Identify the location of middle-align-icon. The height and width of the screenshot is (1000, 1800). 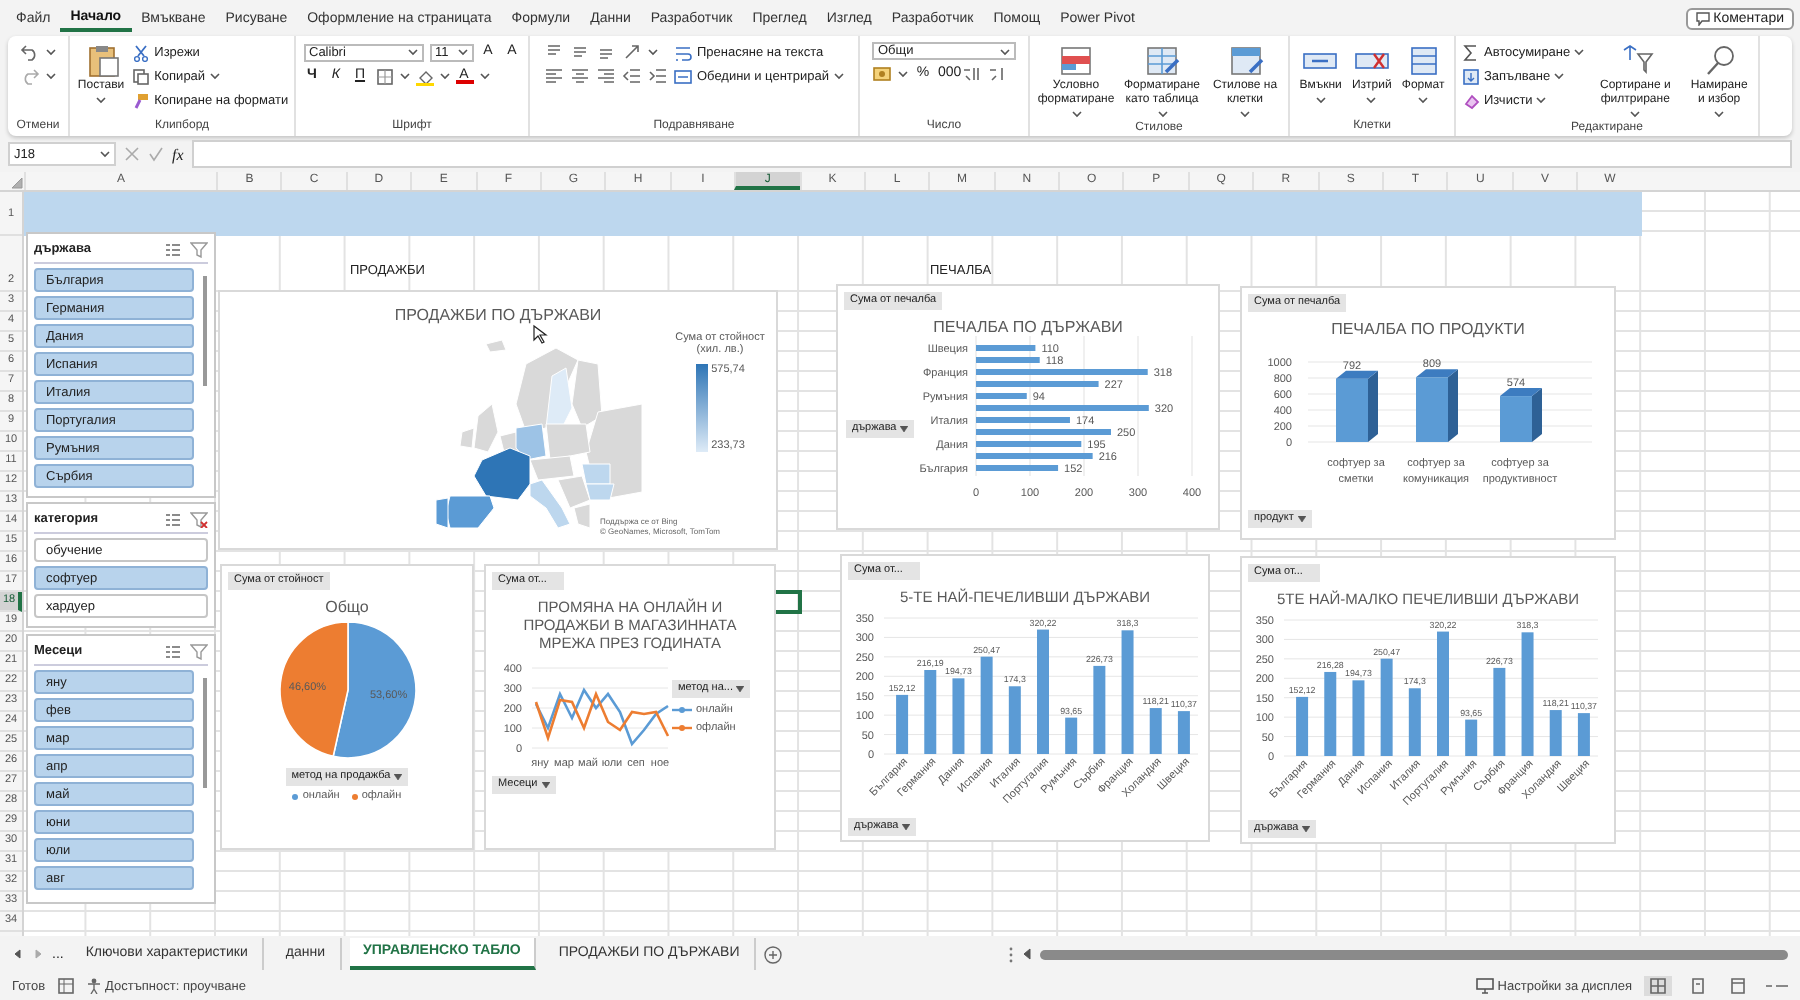
(580, 52).